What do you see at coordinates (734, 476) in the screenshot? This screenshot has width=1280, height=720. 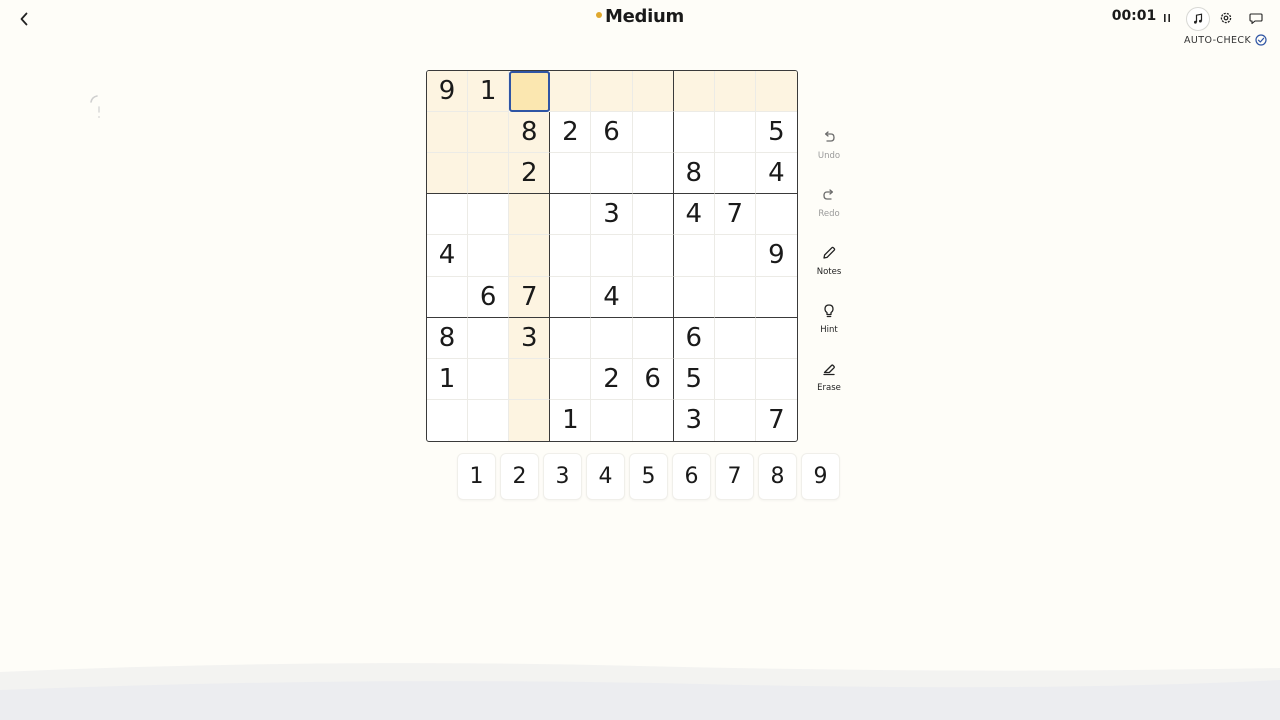 I see `number-key-7: 7` at bounding box center [734, 476].